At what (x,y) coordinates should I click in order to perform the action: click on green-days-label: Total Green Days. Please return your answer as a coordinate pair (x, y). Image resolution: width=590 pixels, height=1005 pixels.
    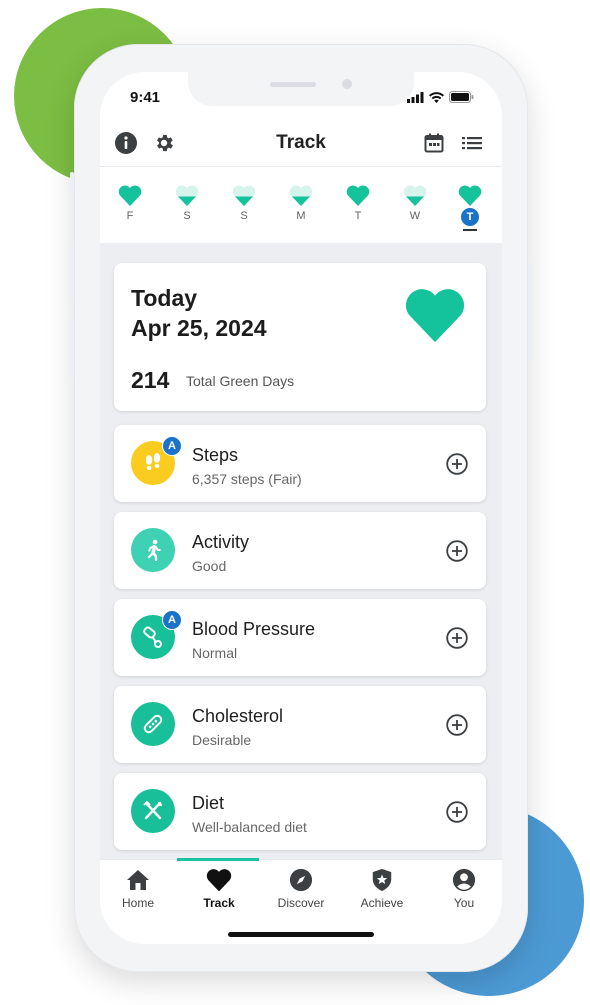
    Looking at the image, I should click on (240, 381).